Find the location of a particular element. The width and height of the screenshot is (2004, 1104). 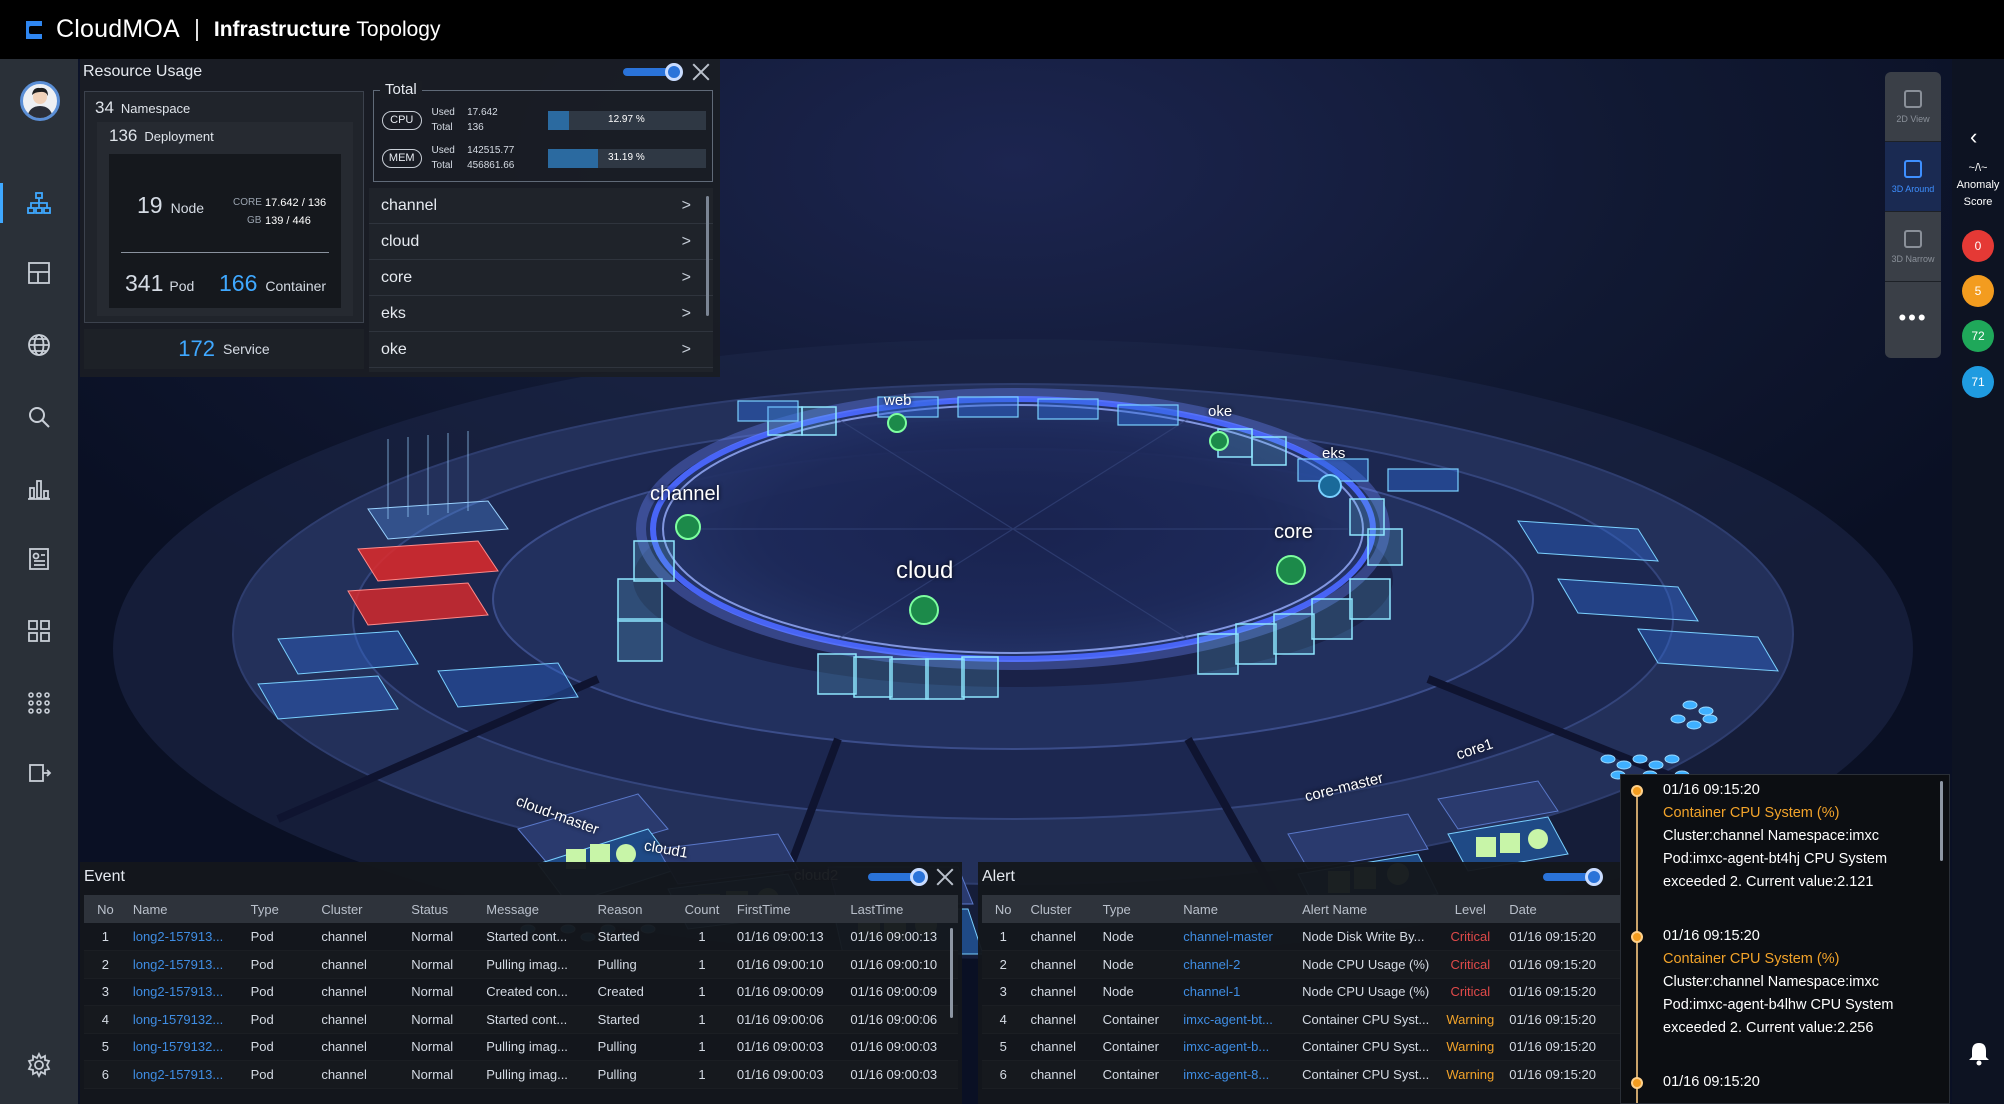

alert-cell-name: channel-1 is located at coordinates (1237, 992).